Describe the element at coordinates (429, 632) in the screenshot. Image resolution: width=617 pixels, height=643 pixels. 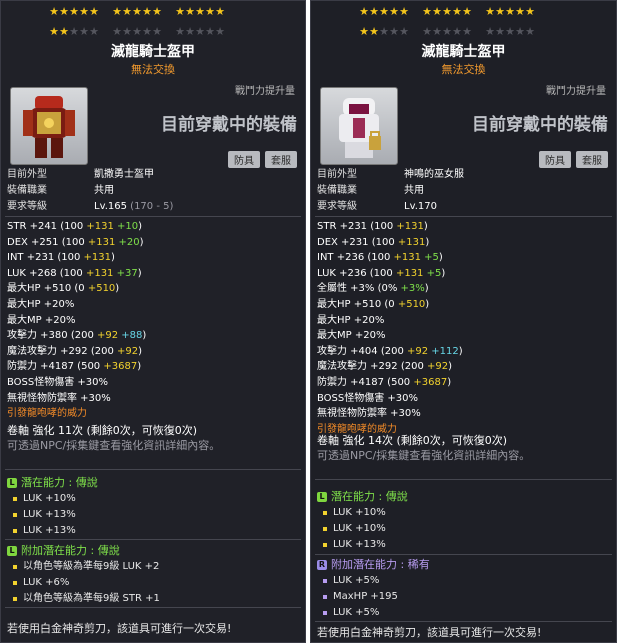
I see `footer-note: 若使用白金神奇剪刀，該道具可進行一次交易!` at that location.